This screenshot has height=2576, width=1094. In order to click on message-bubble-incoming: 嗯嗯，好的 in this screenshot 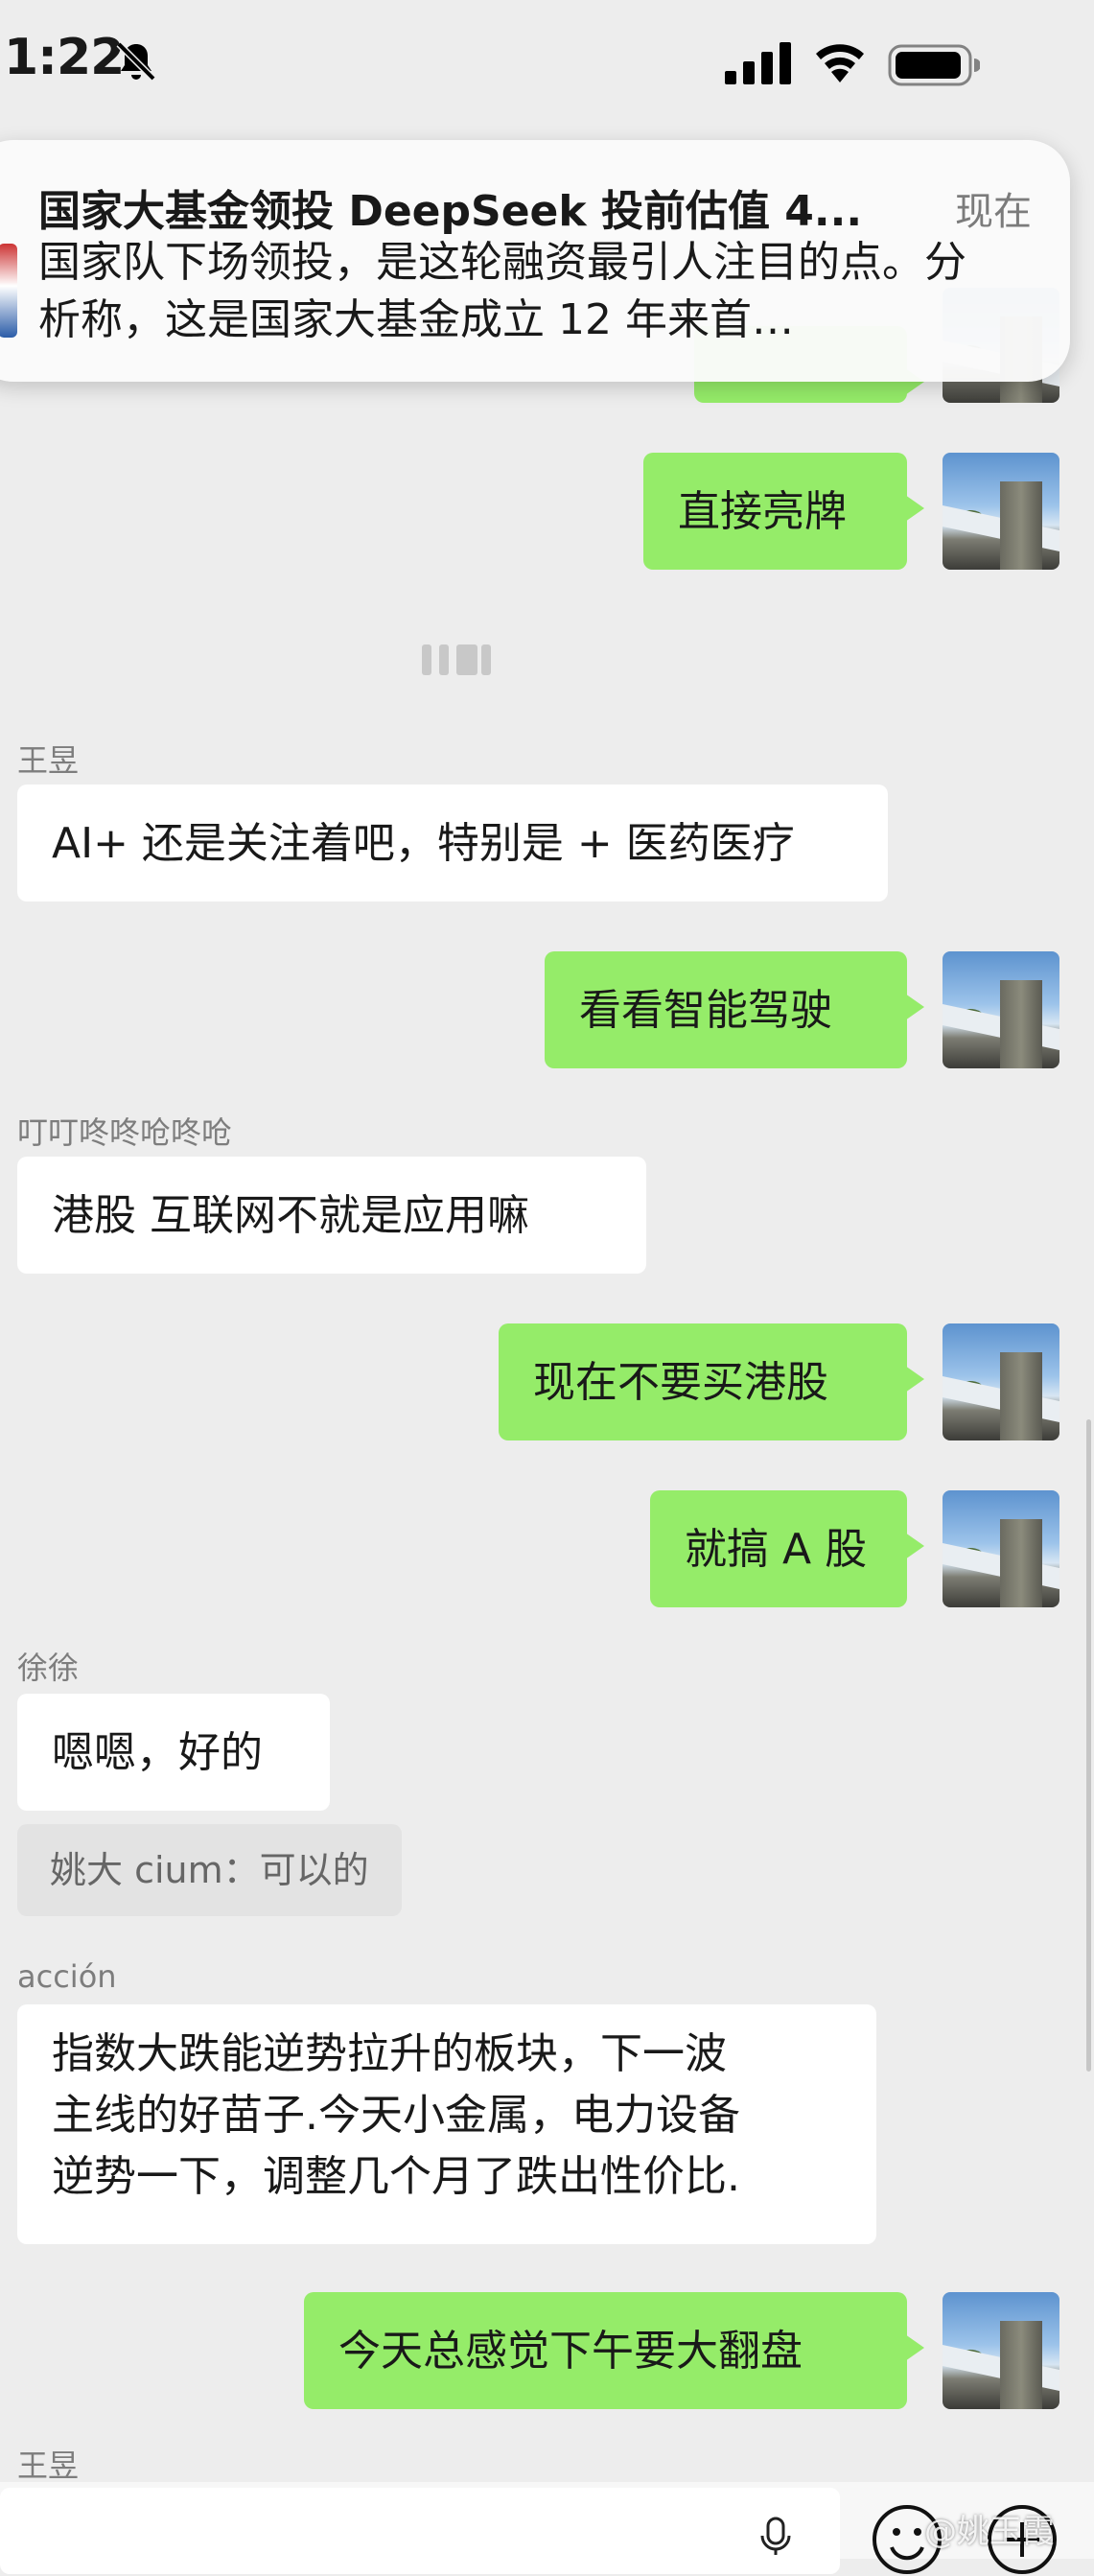, I will do `click(173, 1752)`.